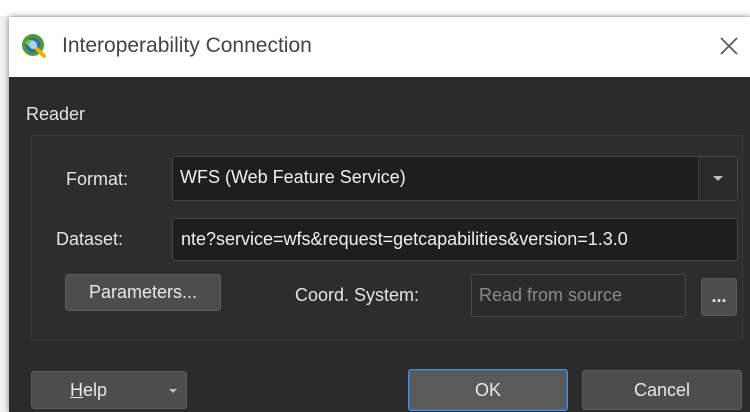 This screenshot has height=412, width=750. I want to click on help-mnemonic: H, so click(76, 390).